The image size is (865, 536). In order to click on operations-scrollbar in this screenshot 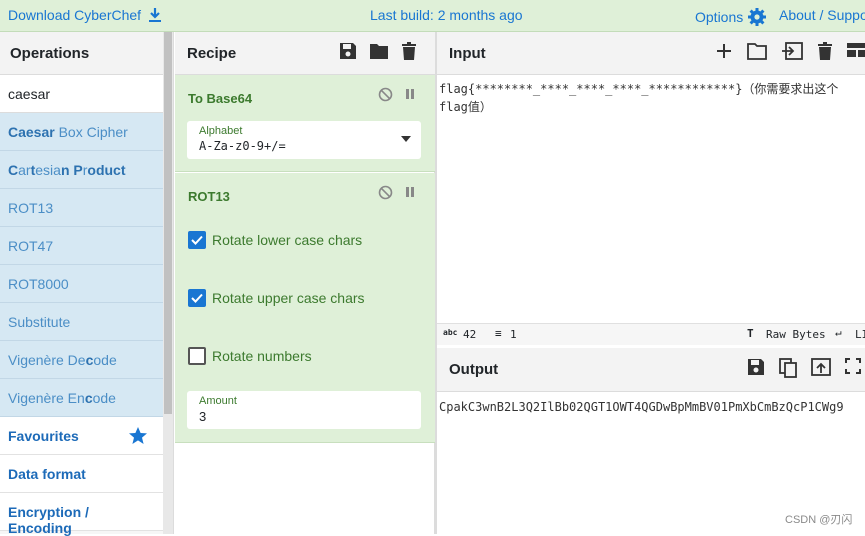, I will do `click(168, 283)`.